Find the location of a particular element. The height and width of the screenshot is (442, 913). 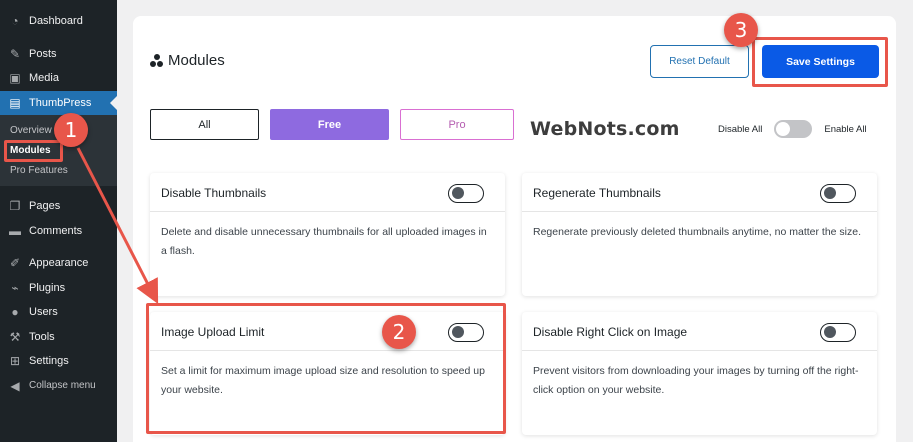

annotation-badge-1: 1 is located at coordinates (71, 130).